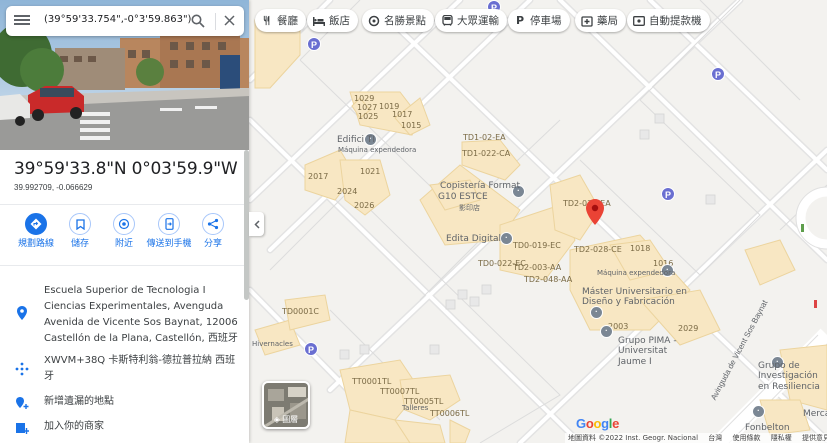 The width and height of the screenshot is (827, 443). I want to click on poi-edifici-ti: Edifici TI, so click(356, 140).